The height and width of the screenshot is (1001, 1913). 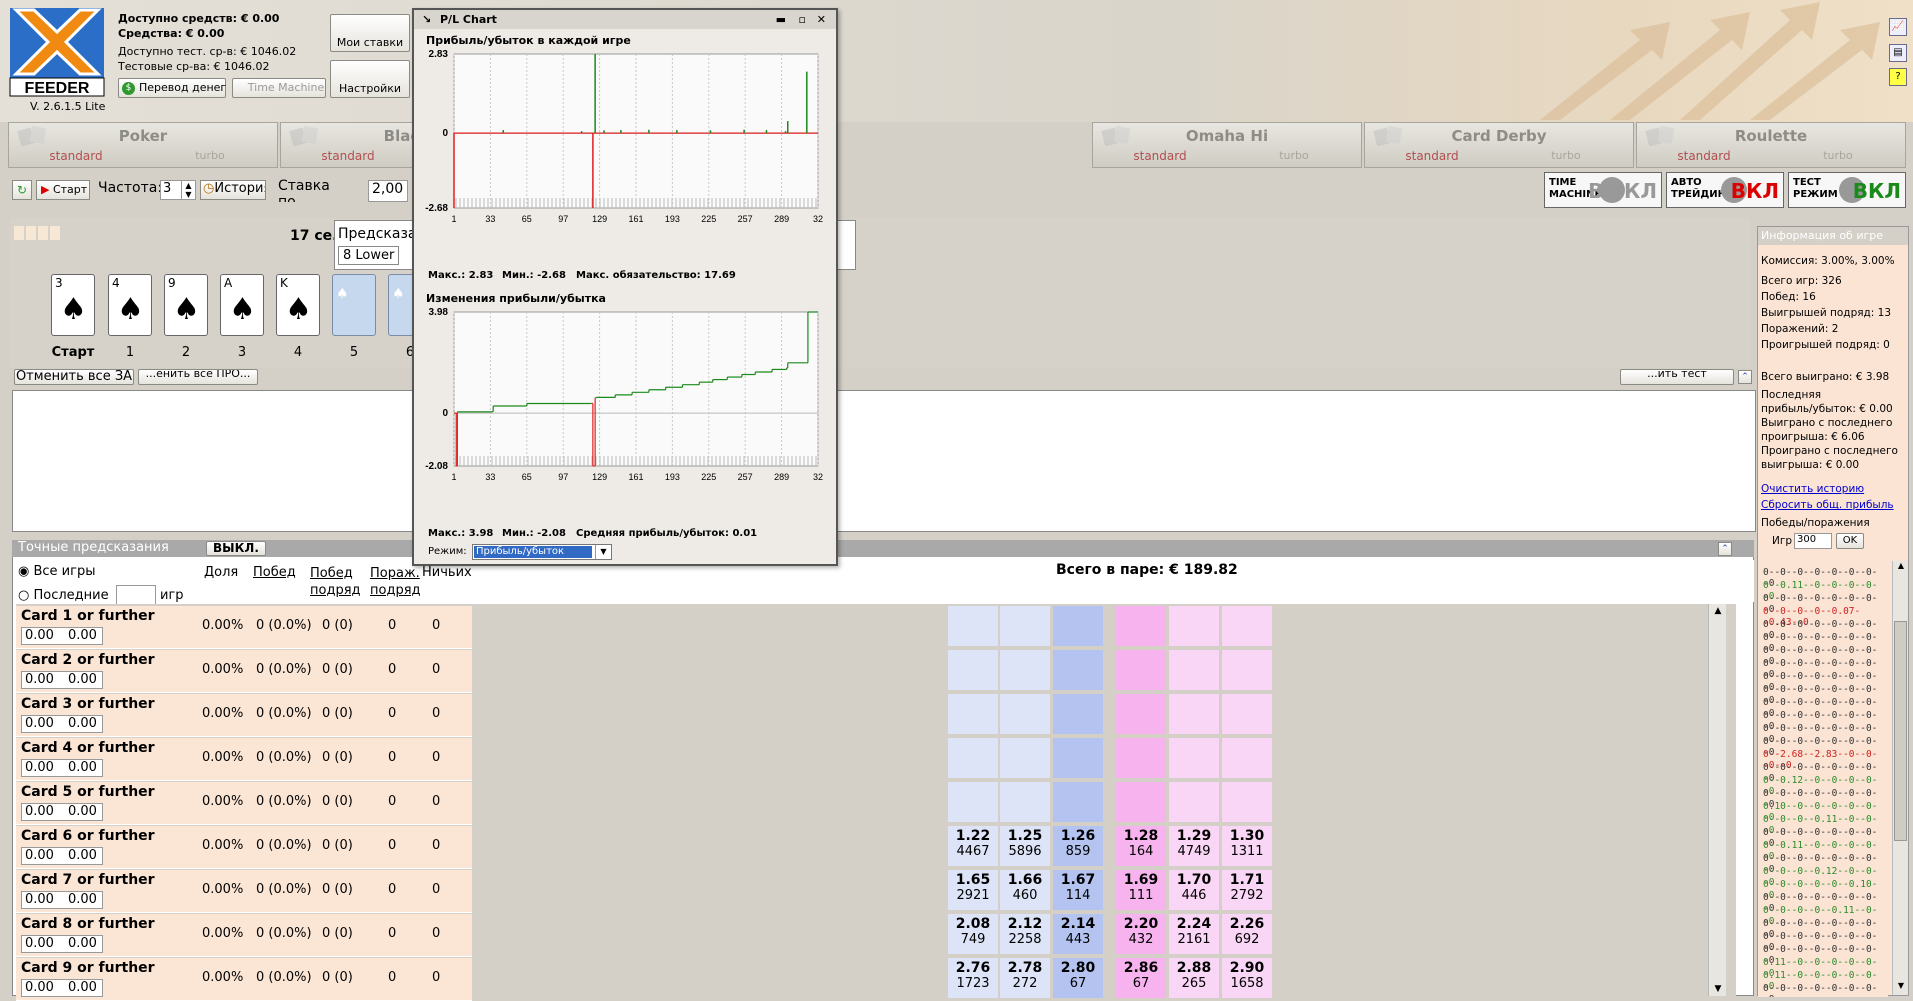 I want to click on close-icon: ✕, so click(x=821, y=19).